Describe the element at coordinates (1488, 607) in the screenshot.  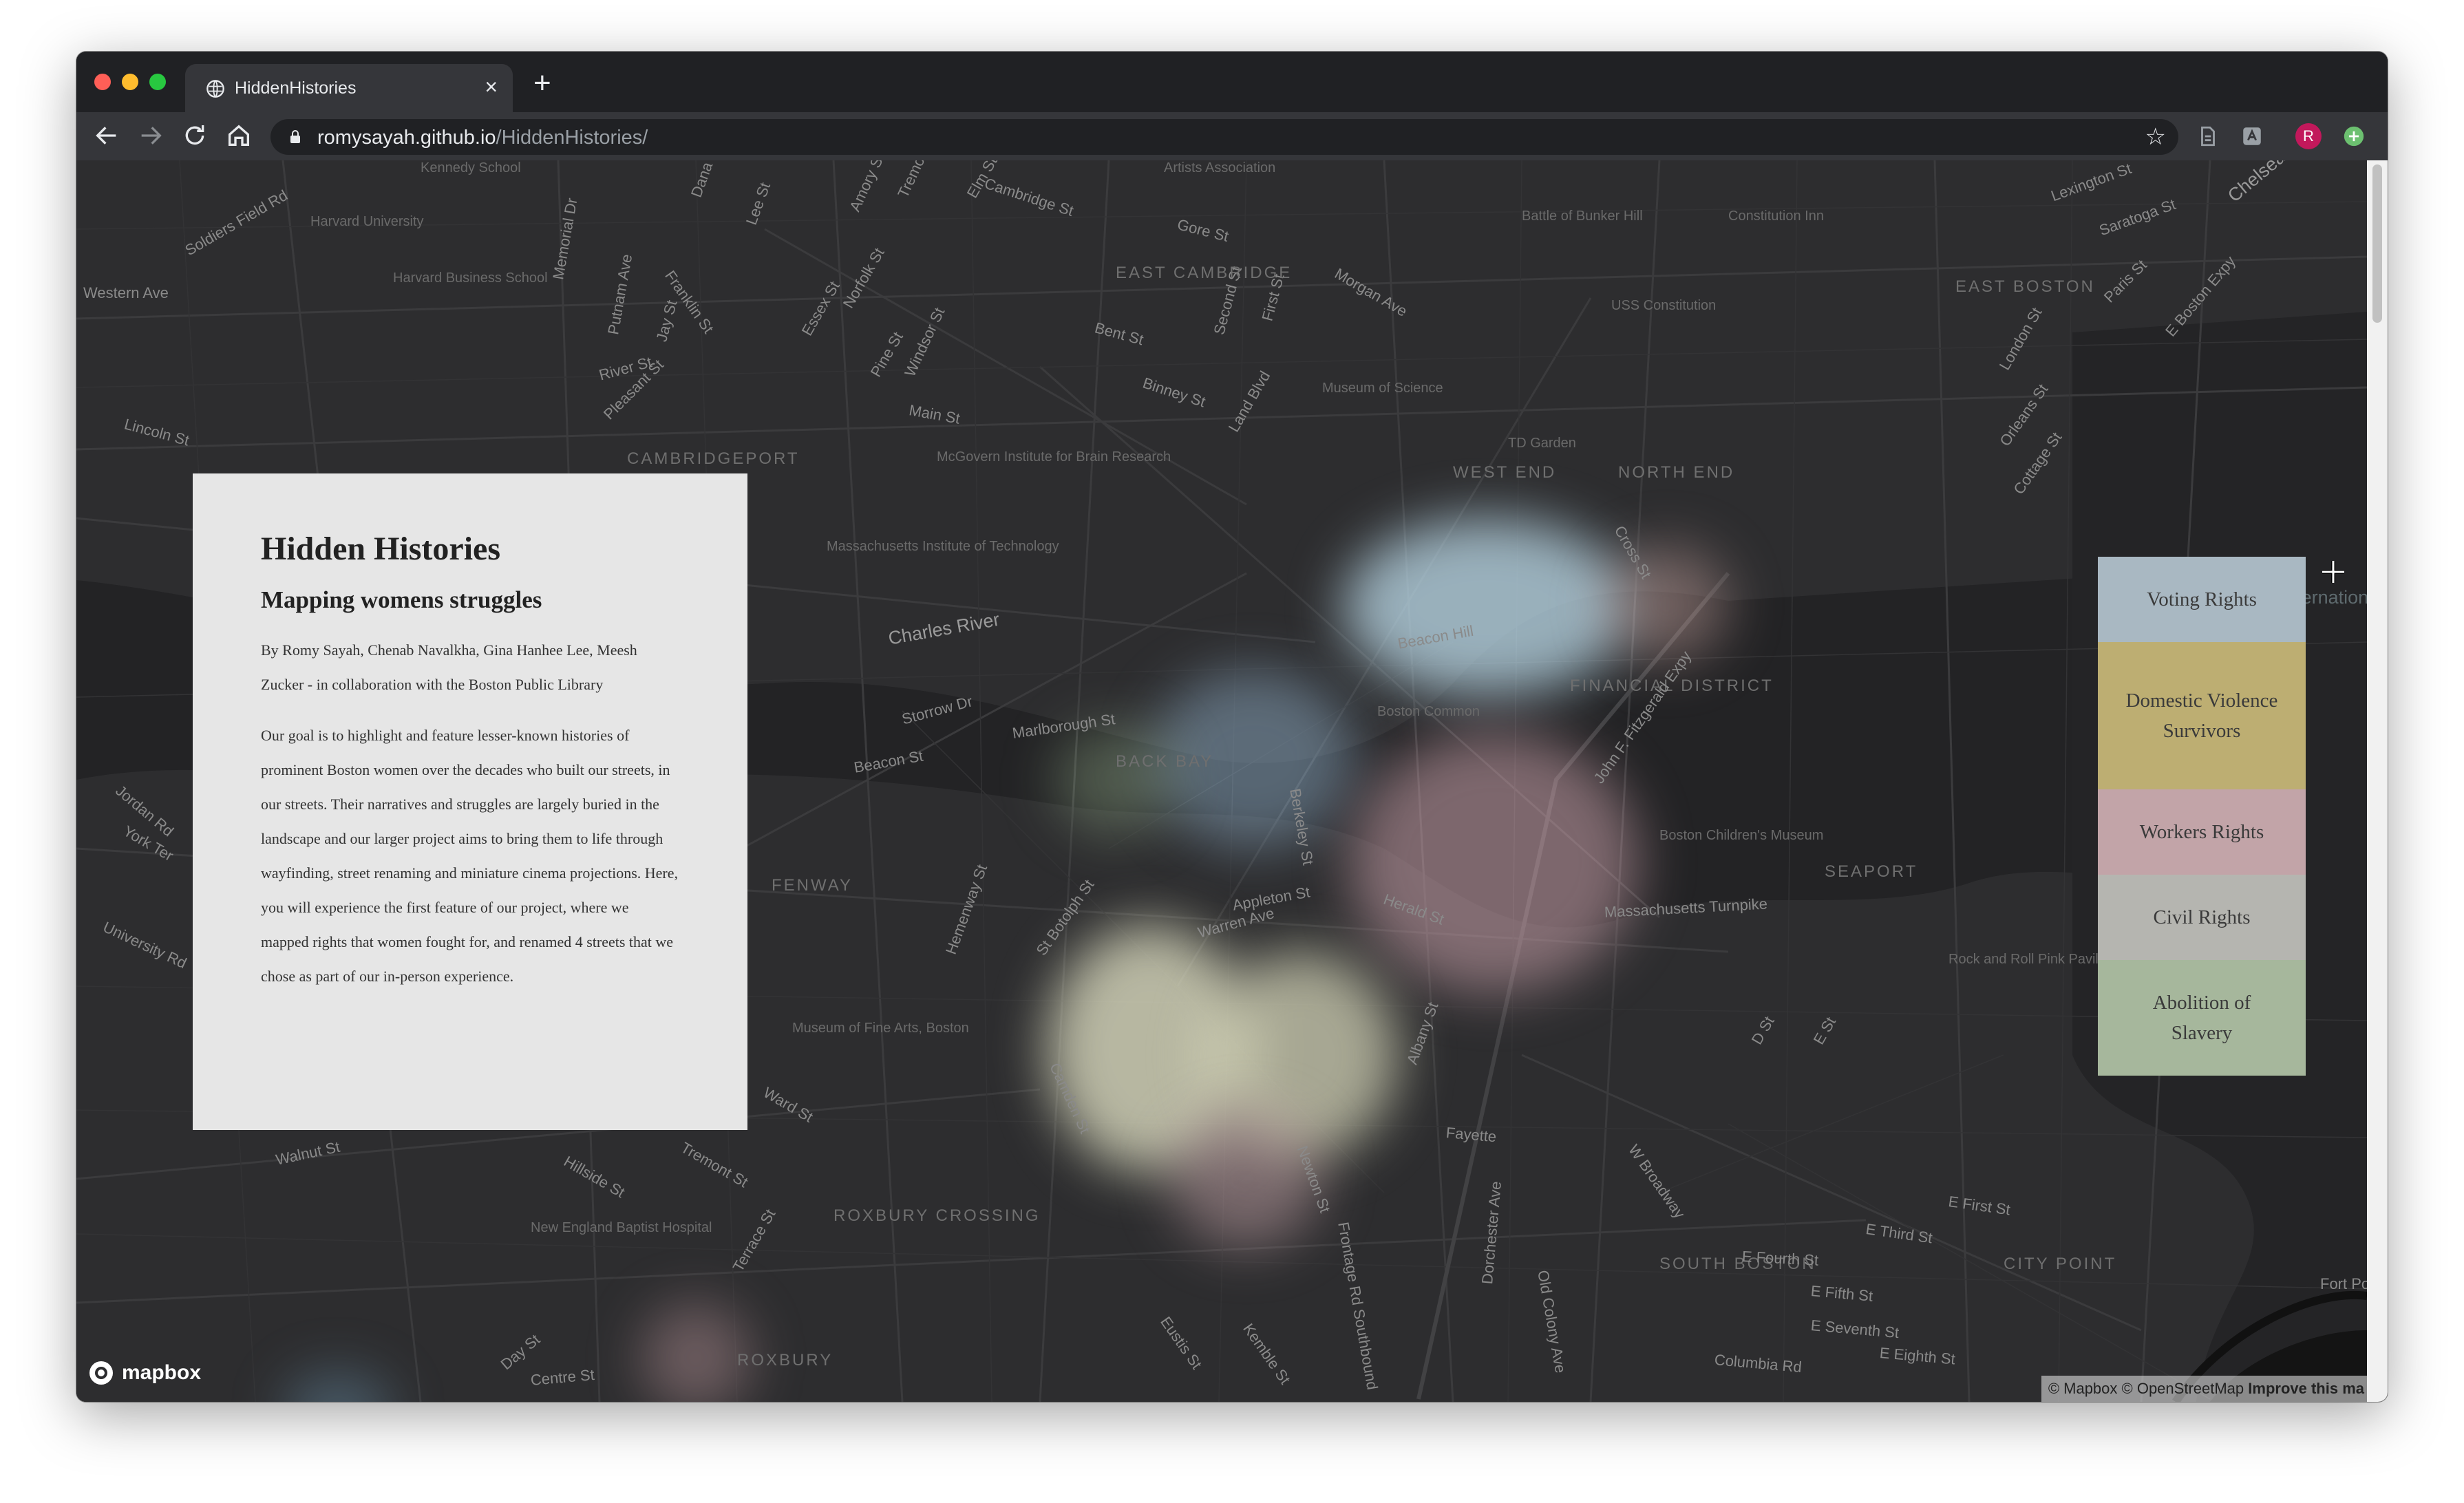
I see `voting-rights-area` at that location.